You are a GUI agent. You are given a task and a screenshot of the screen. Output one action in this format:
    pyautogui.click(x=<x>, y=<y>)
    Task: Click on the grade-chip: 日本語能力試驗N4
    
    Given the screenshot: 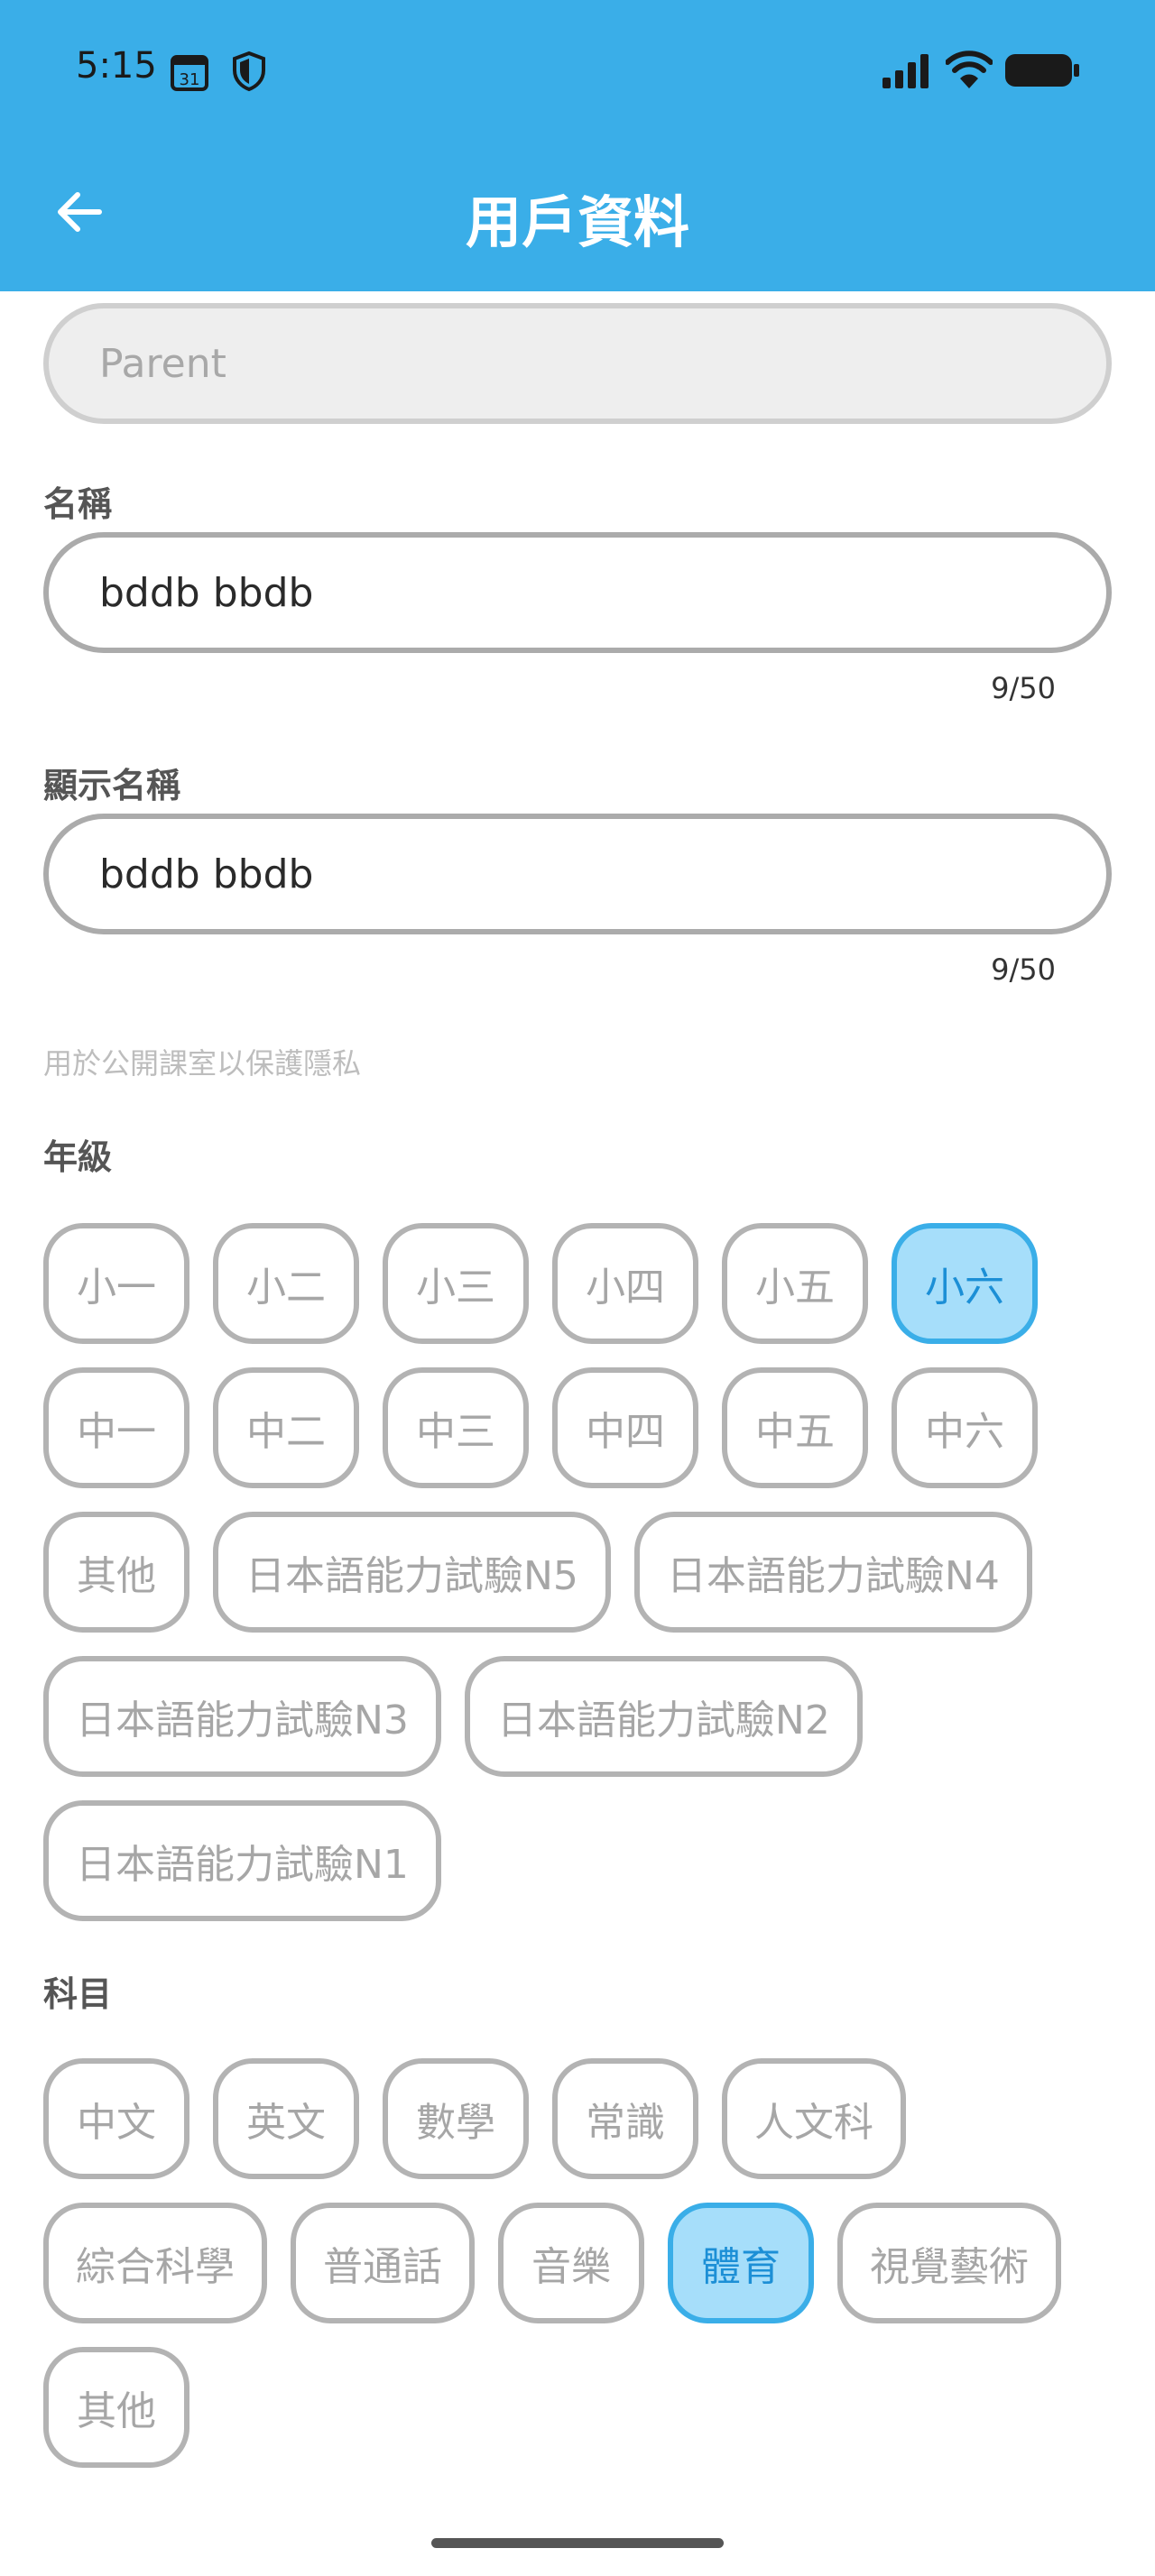 What is the action you would take?
    pyautogui.click(x=832, y=1572)
    